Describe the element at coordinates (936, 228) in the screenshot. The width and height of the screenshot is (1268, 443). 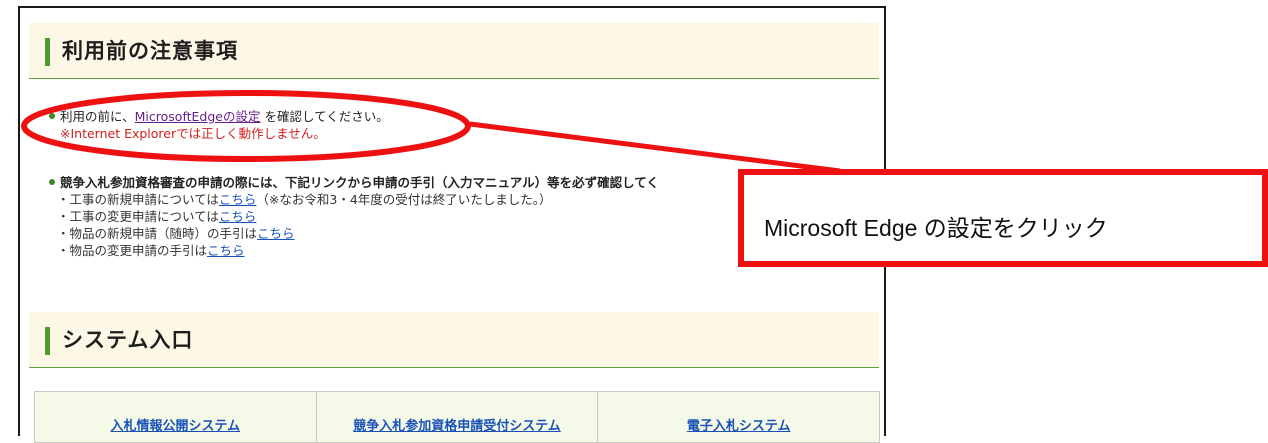
I see `callout-text: Microsoft Edge の設定をクリック` at that location.